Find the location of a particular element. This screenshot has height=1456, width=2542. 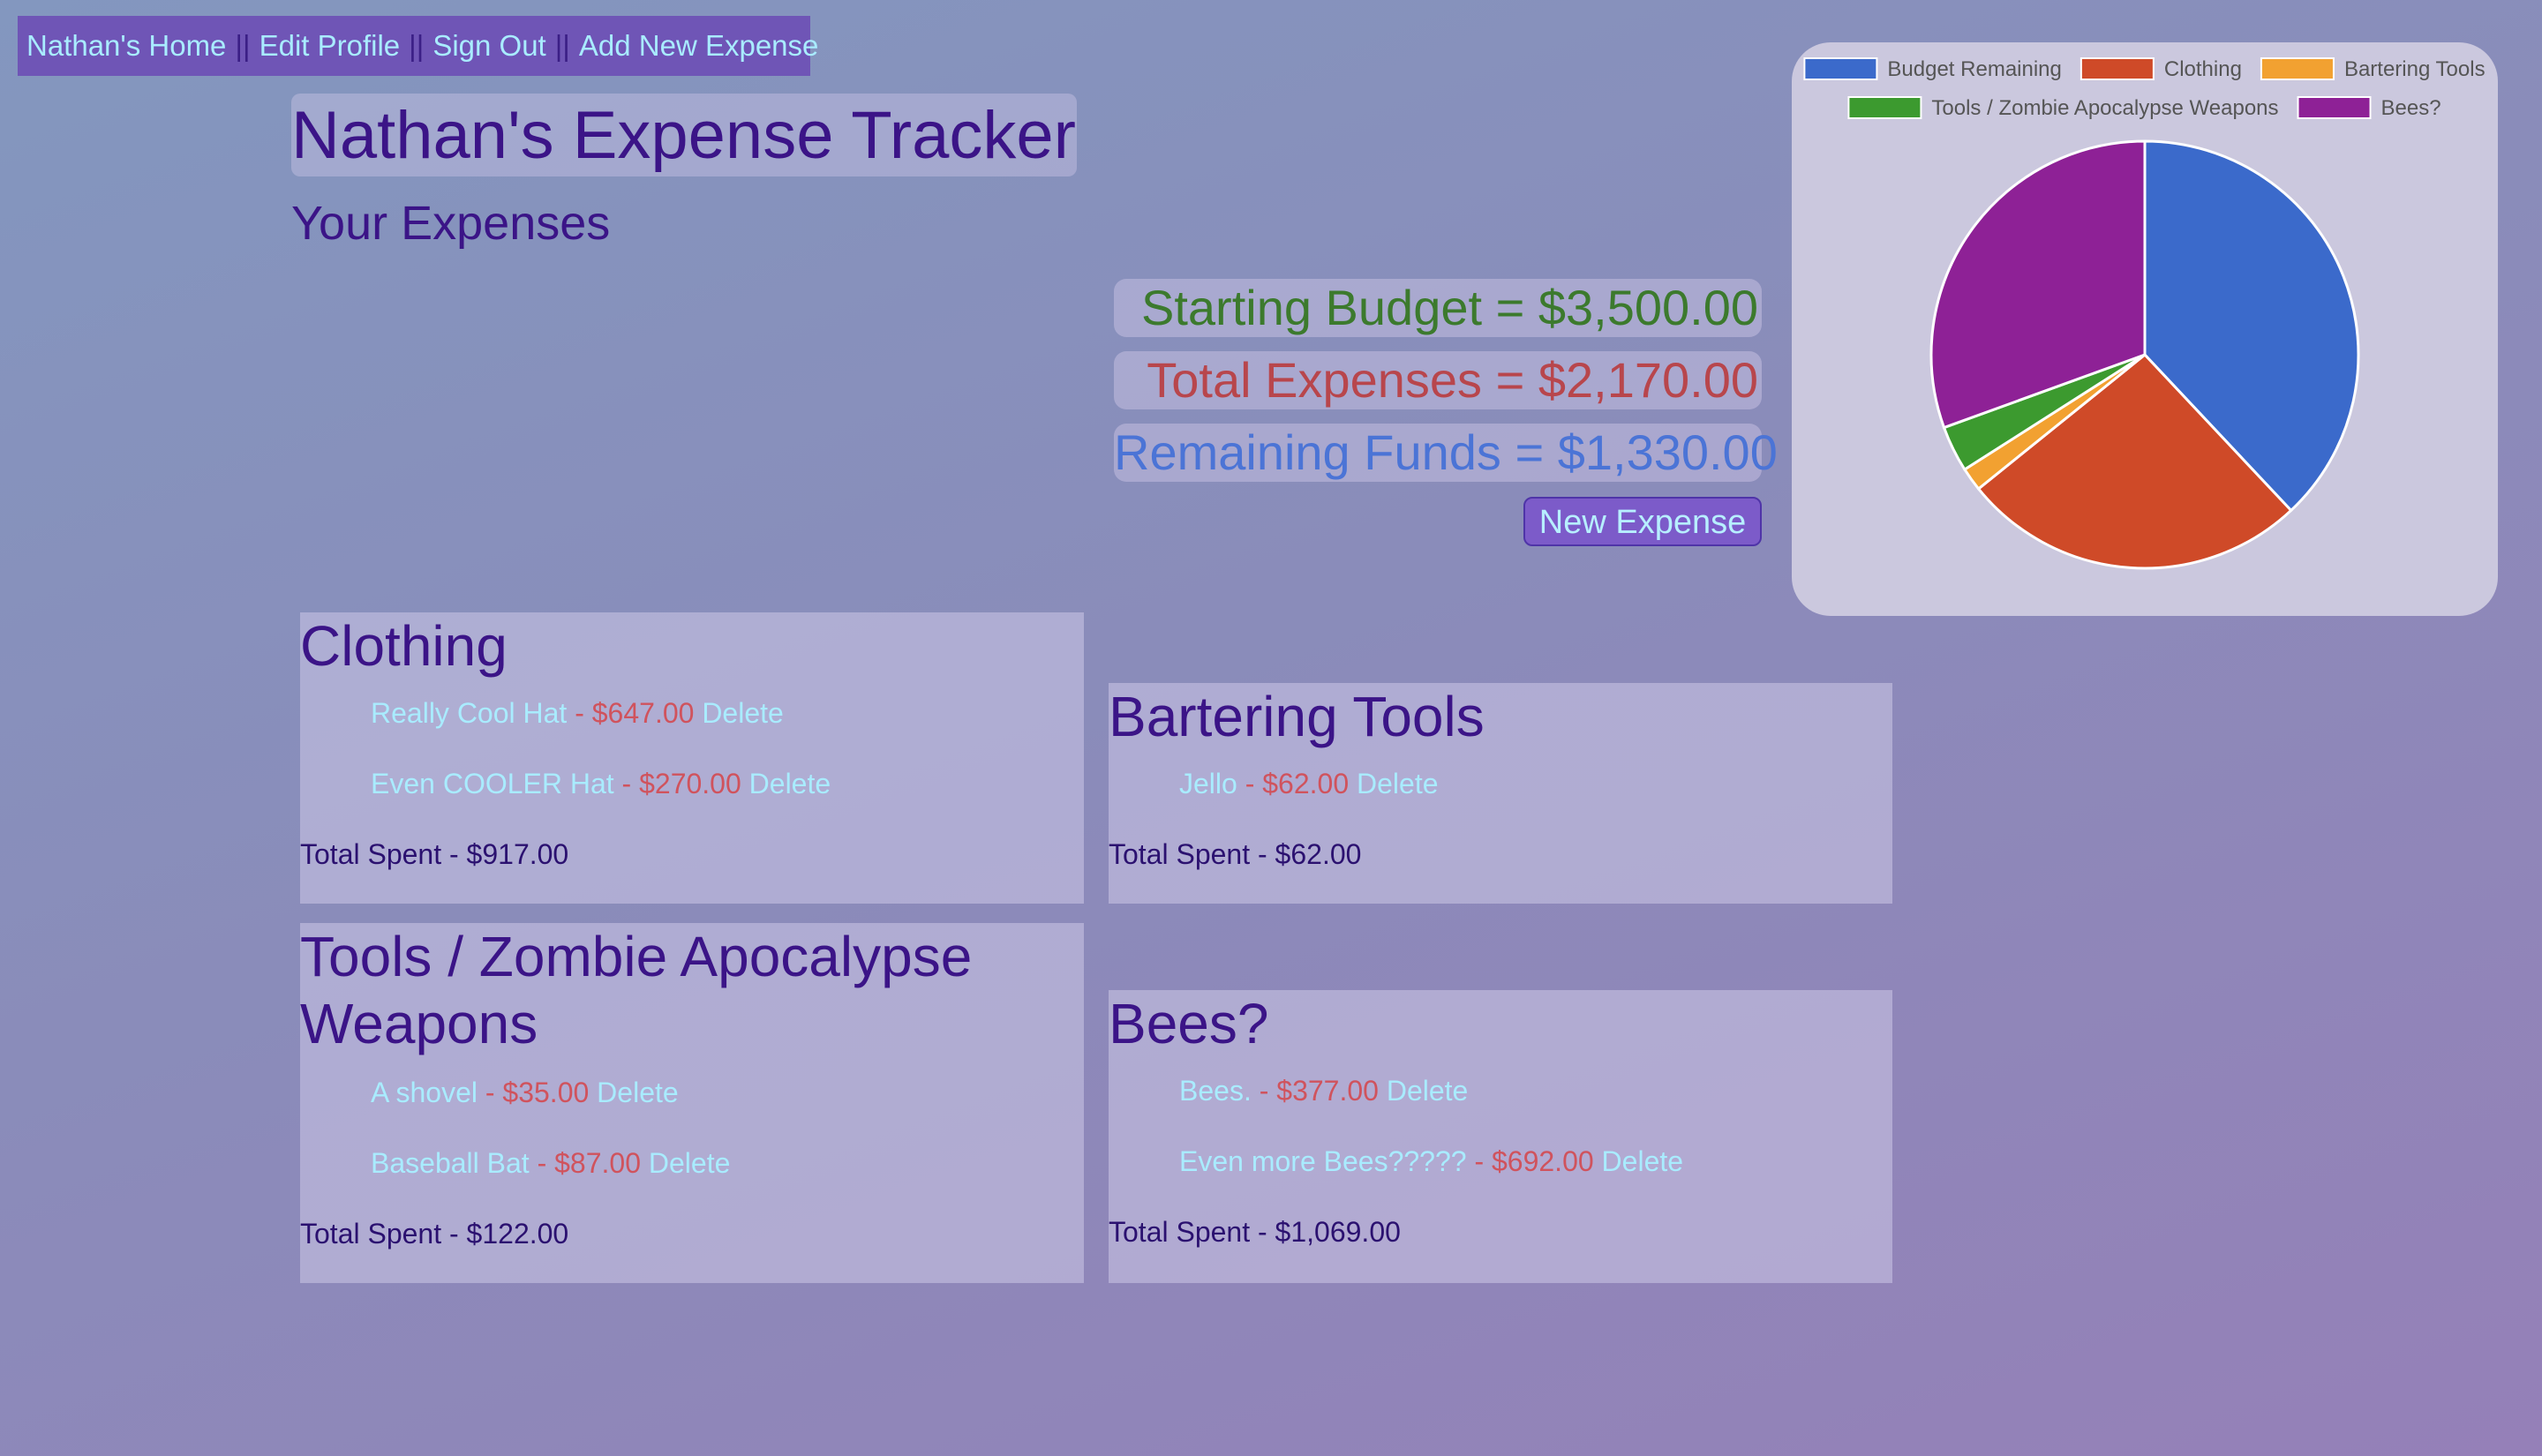

expense-item: Really Cool Hat - $647.00 Delete is located at coordinates (577, 713).